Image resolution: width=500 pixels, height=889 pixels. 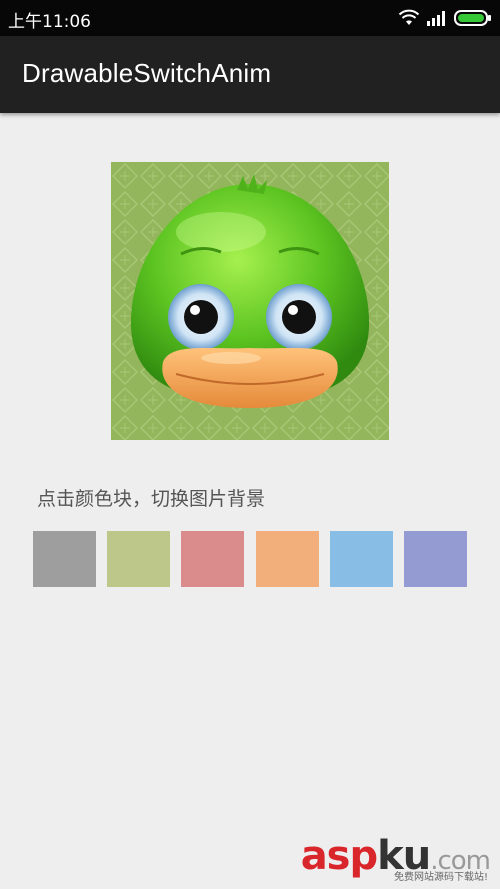 What do you see at coordinates (49, 22) in the screenshot?
I see `status-time: 上午11:06` at bounding box center [49, 22].